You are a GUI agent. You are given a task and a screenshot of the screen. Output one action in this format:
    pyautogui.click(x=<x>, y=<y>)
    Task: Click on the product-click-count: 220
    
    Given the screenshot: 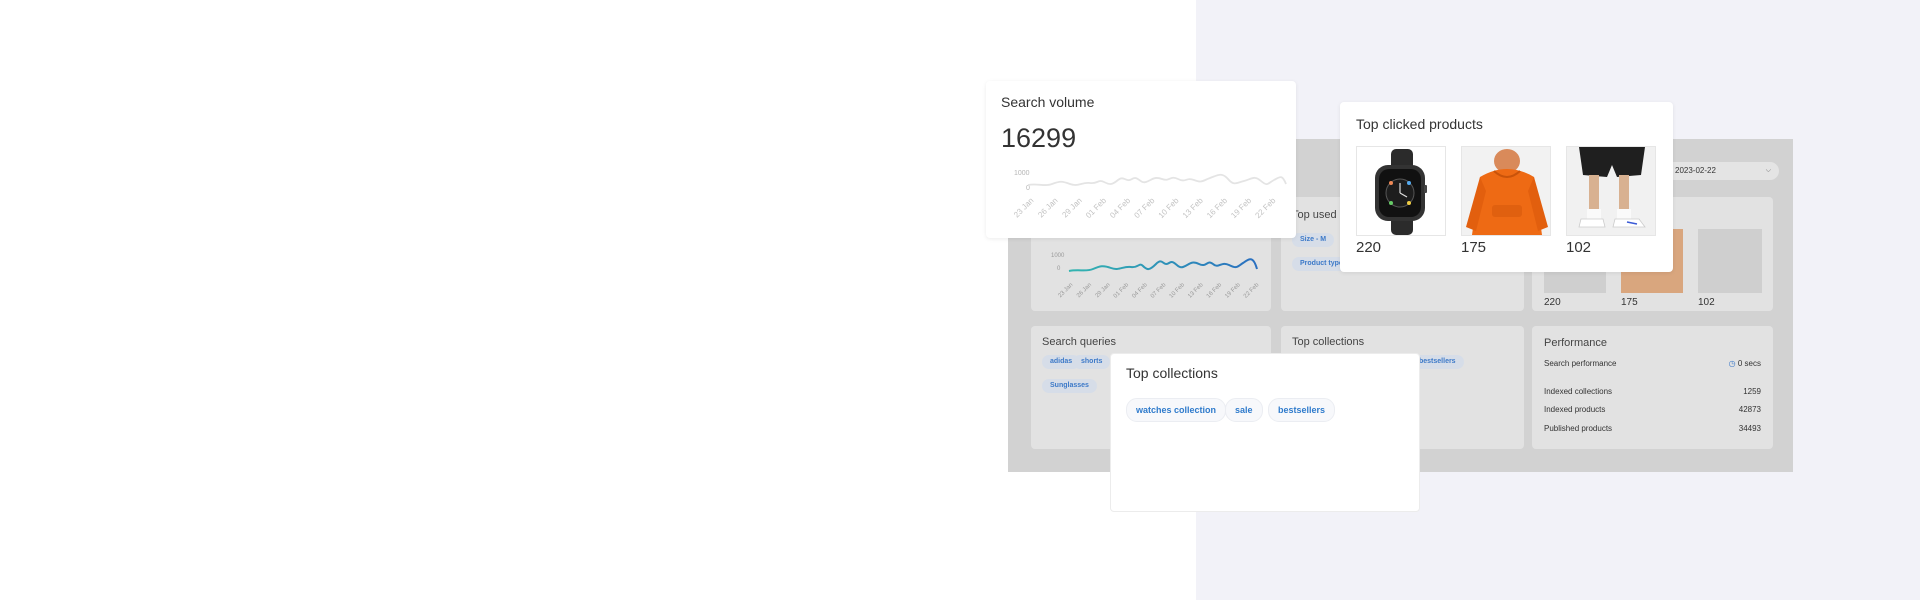 What is the action you would take?
    pyautogui.click(x=1369, y=247)
    